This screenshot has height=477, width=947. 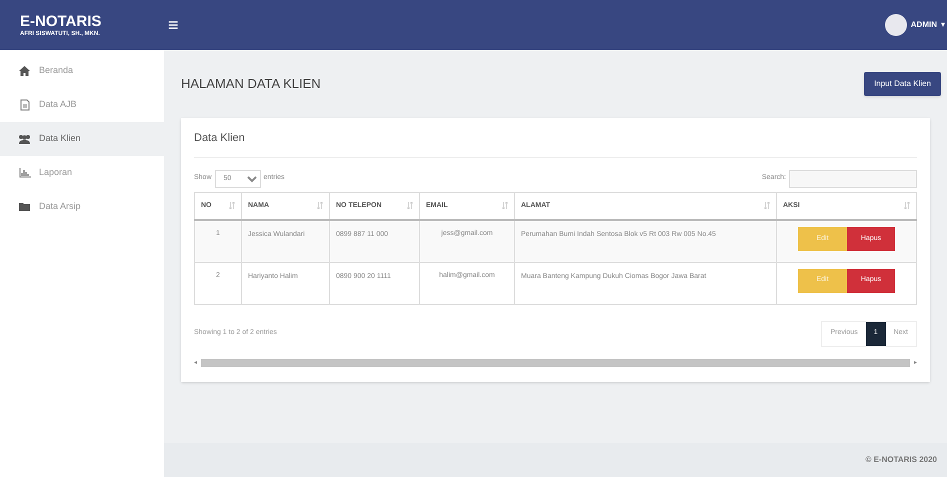 What do you see at coordinates (82, 105) in the screenshot?
I see `sidebar-item: Data AJB` at bounding box center [82, 105].